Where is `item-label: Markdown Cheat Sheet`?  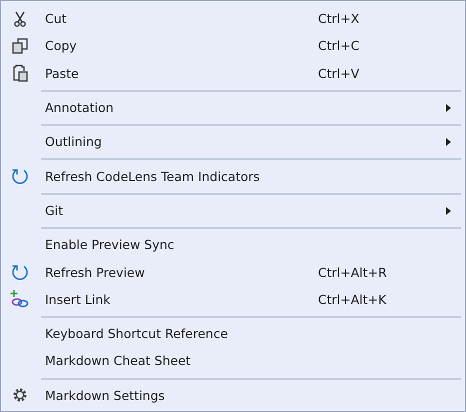 item-label: Markdown Cheat Sheet is located at coordinates (118, 360).